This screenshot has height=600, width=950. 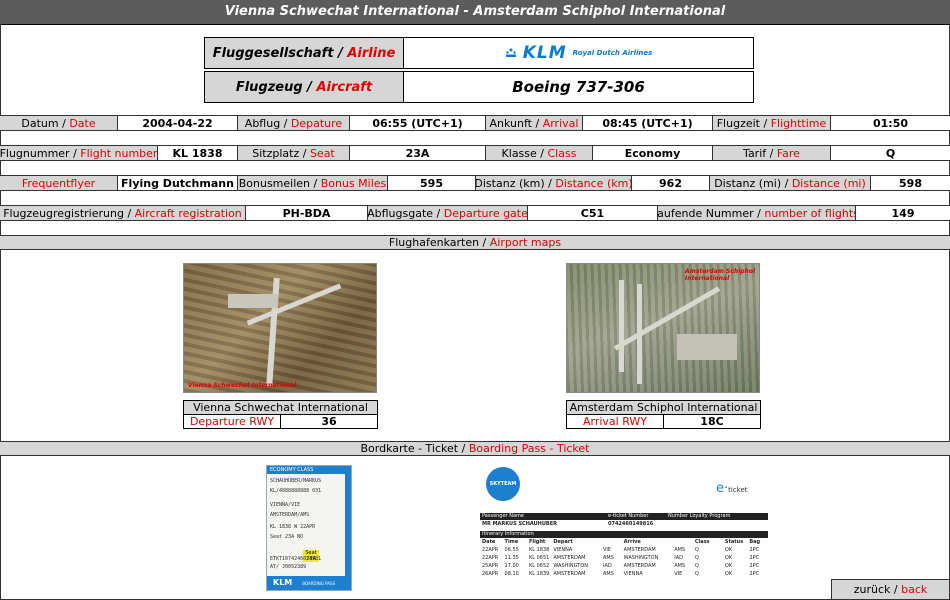 I want to click on distance-mi-label: Distanz (mi) / Distance (mi), so click(x=790, y=183).